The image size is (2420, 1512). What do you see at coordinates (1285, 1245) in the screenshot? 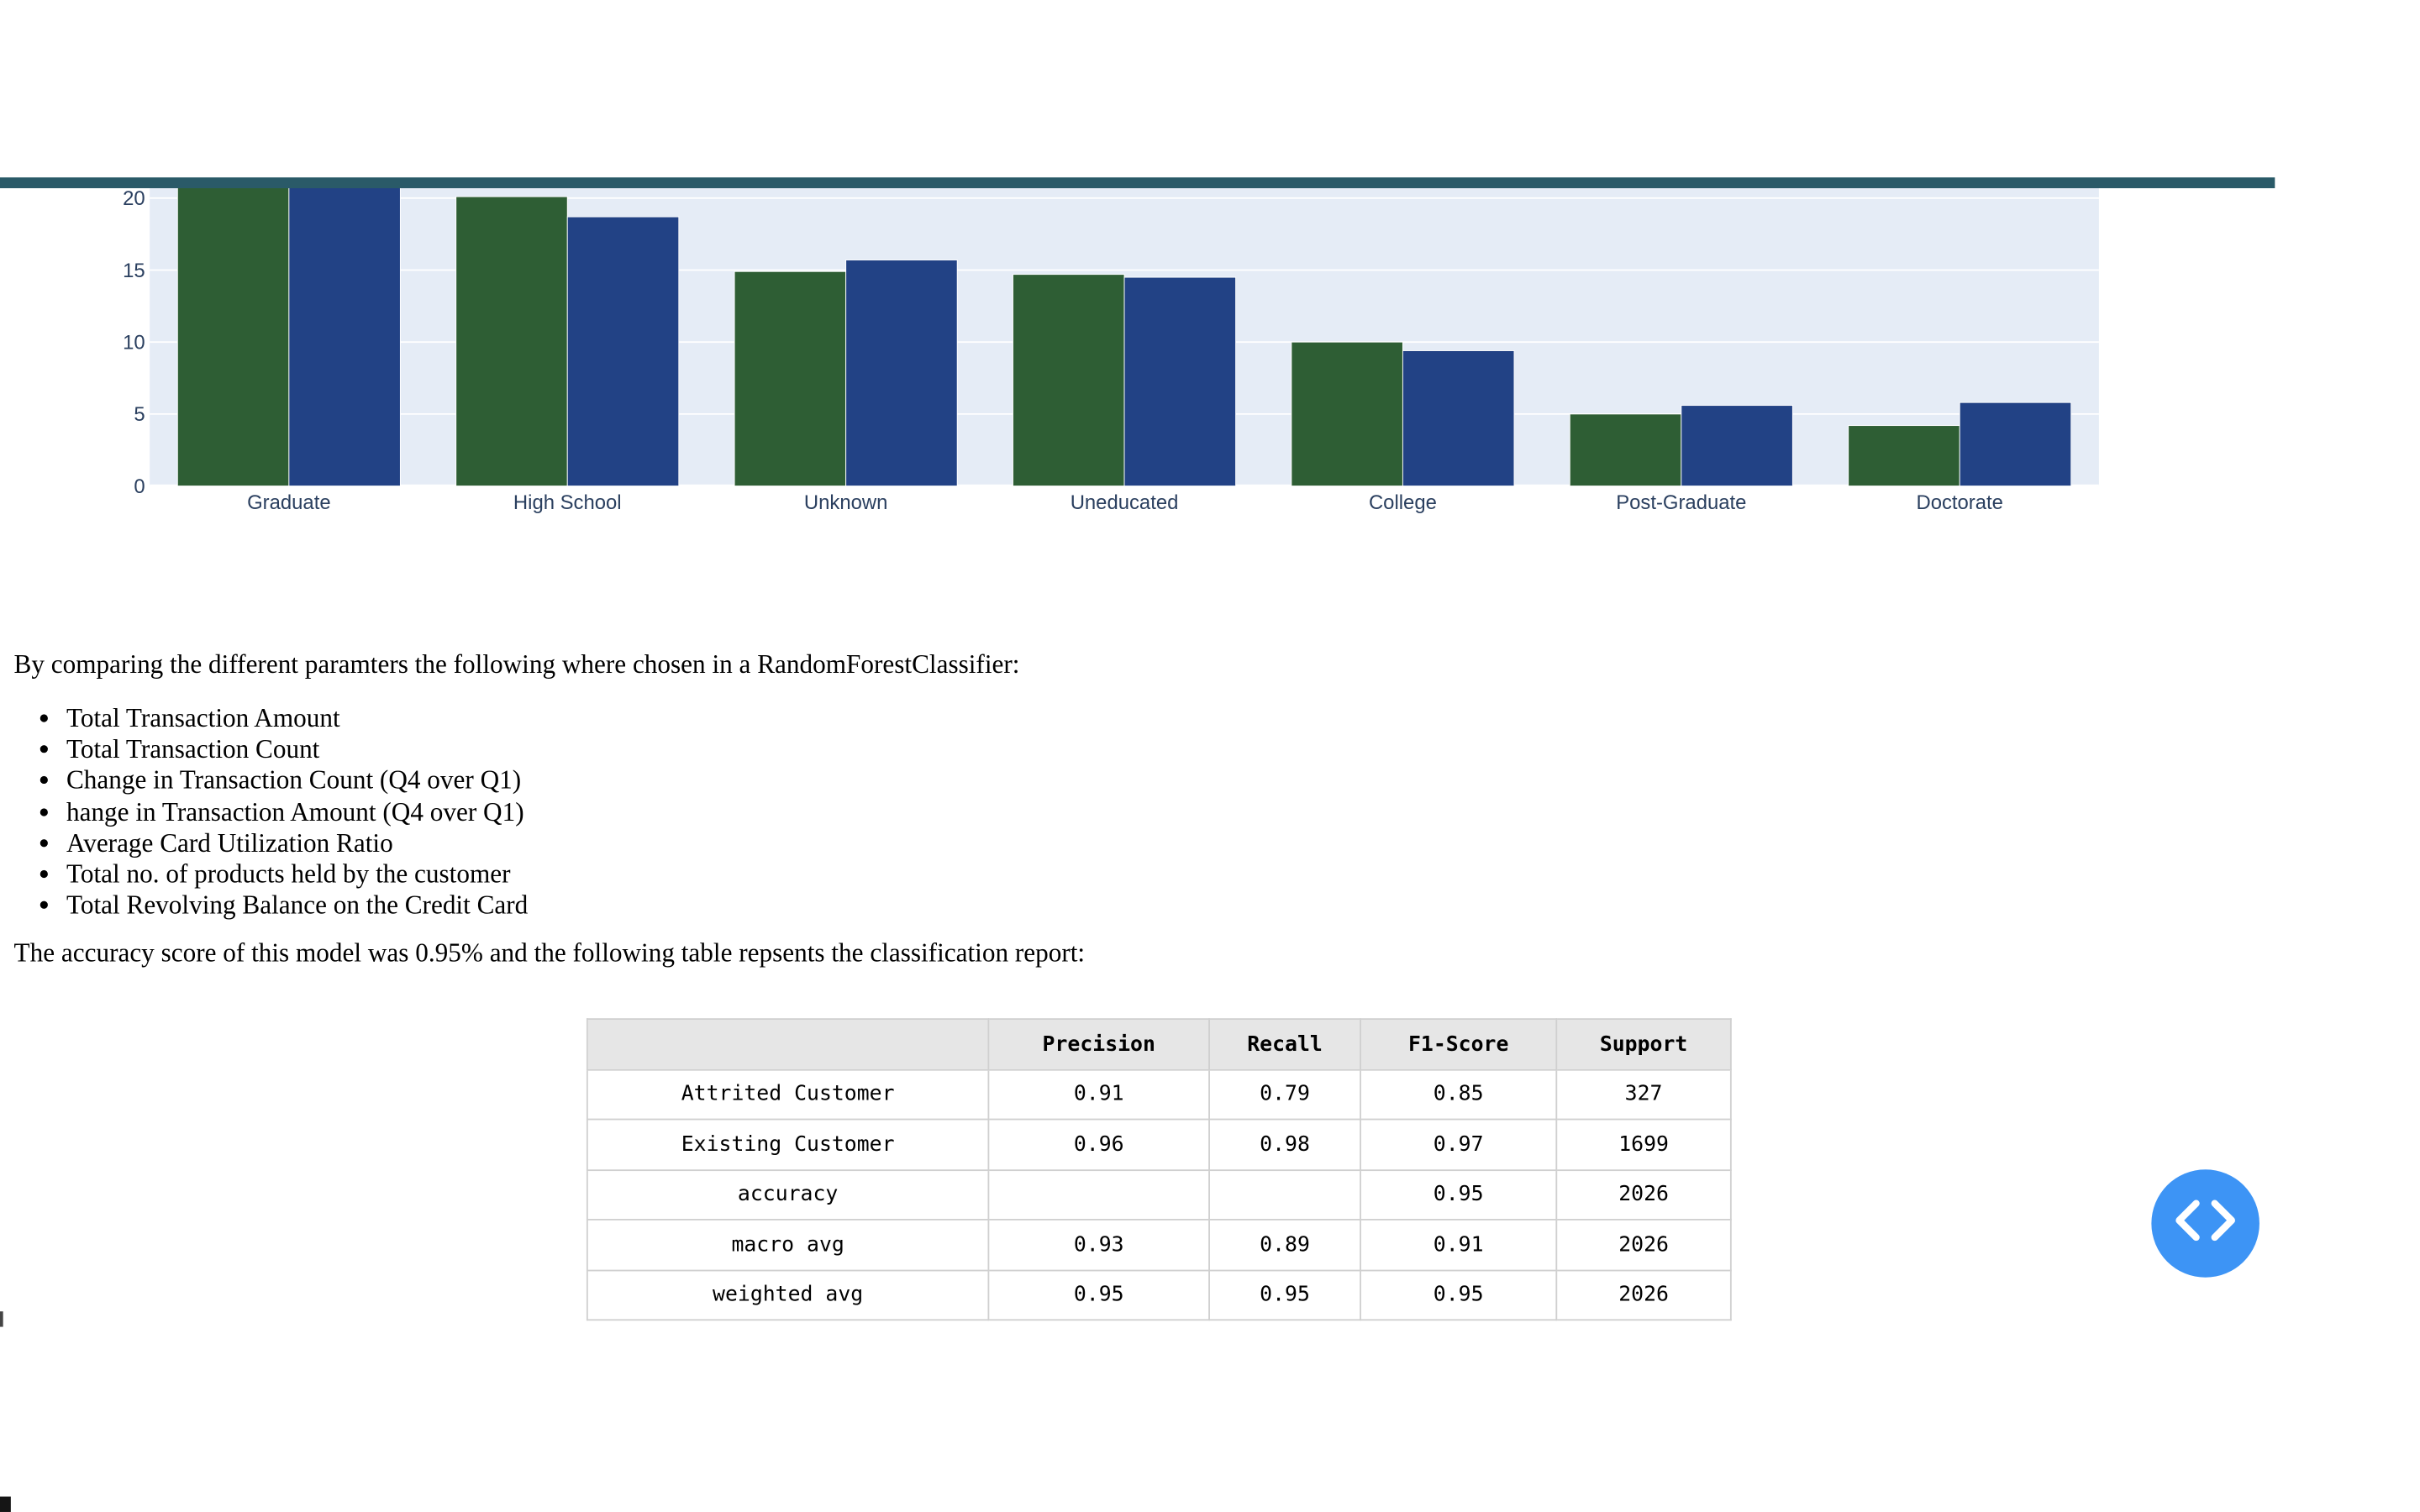
I see `table-cell: 0.89` at bounding box center [1285, 1245].